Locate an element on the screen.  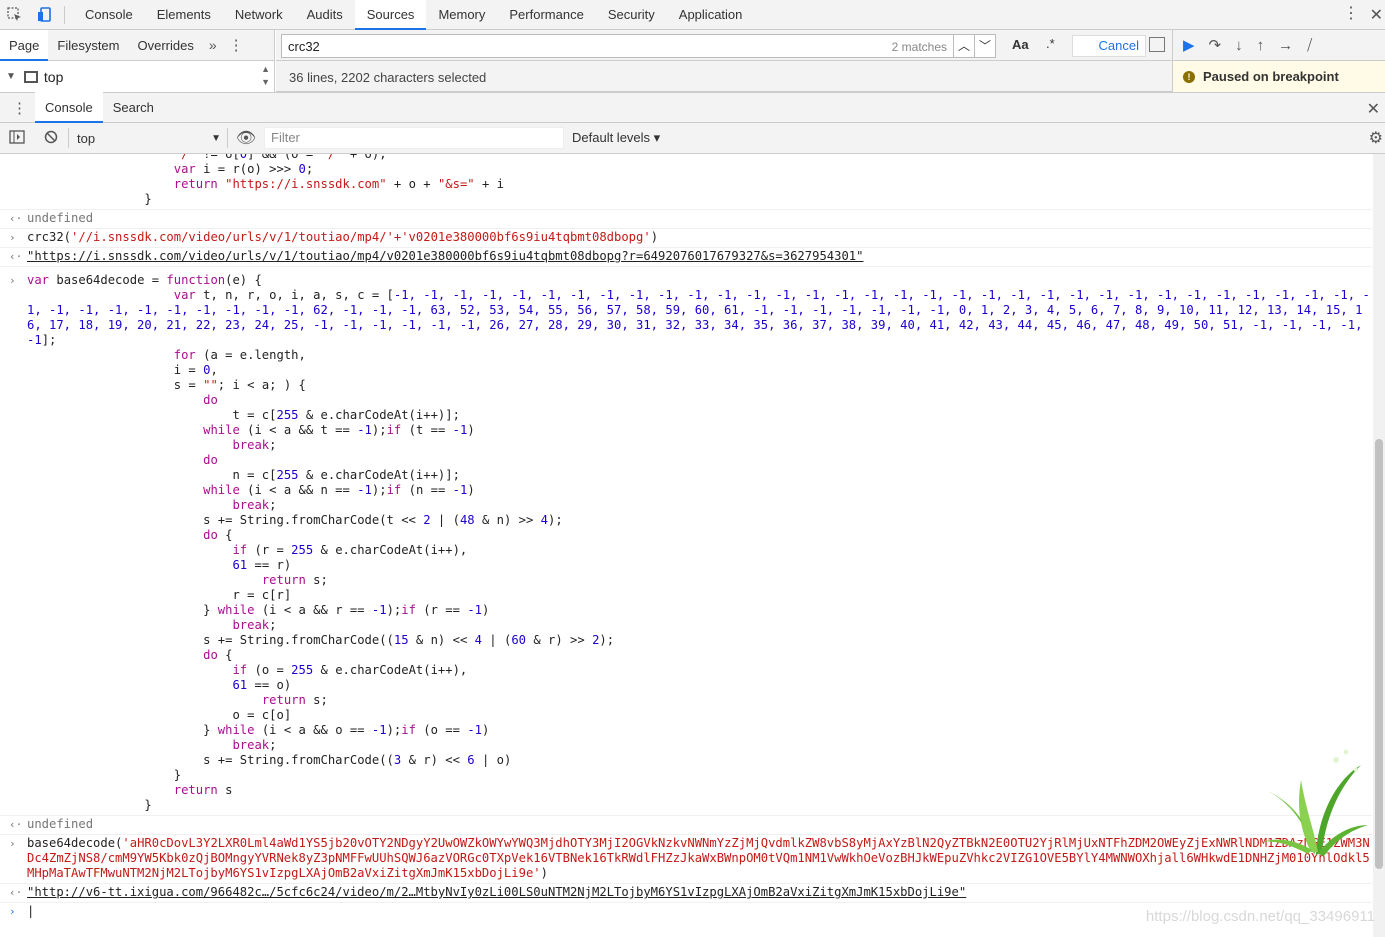
deactivate-breakpoints-icon: ⧸ is located at coordinates (1309, 45).